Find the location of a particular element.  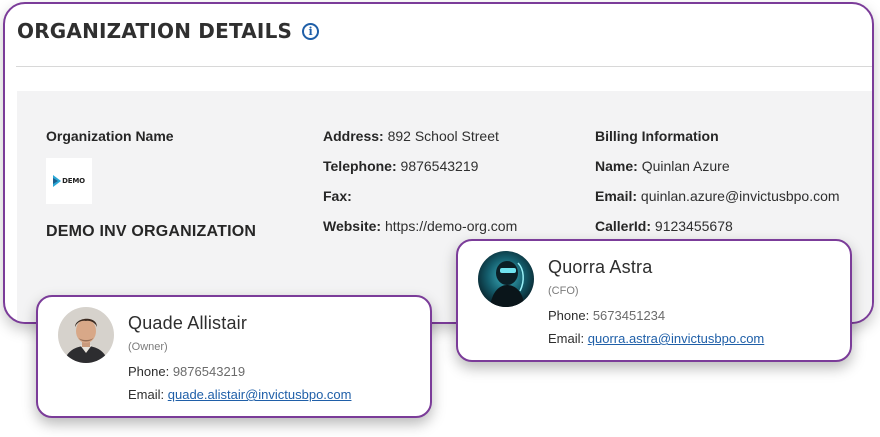

card-header: ORGANIZATION DETAILS i is located at coordinates (168, 31).